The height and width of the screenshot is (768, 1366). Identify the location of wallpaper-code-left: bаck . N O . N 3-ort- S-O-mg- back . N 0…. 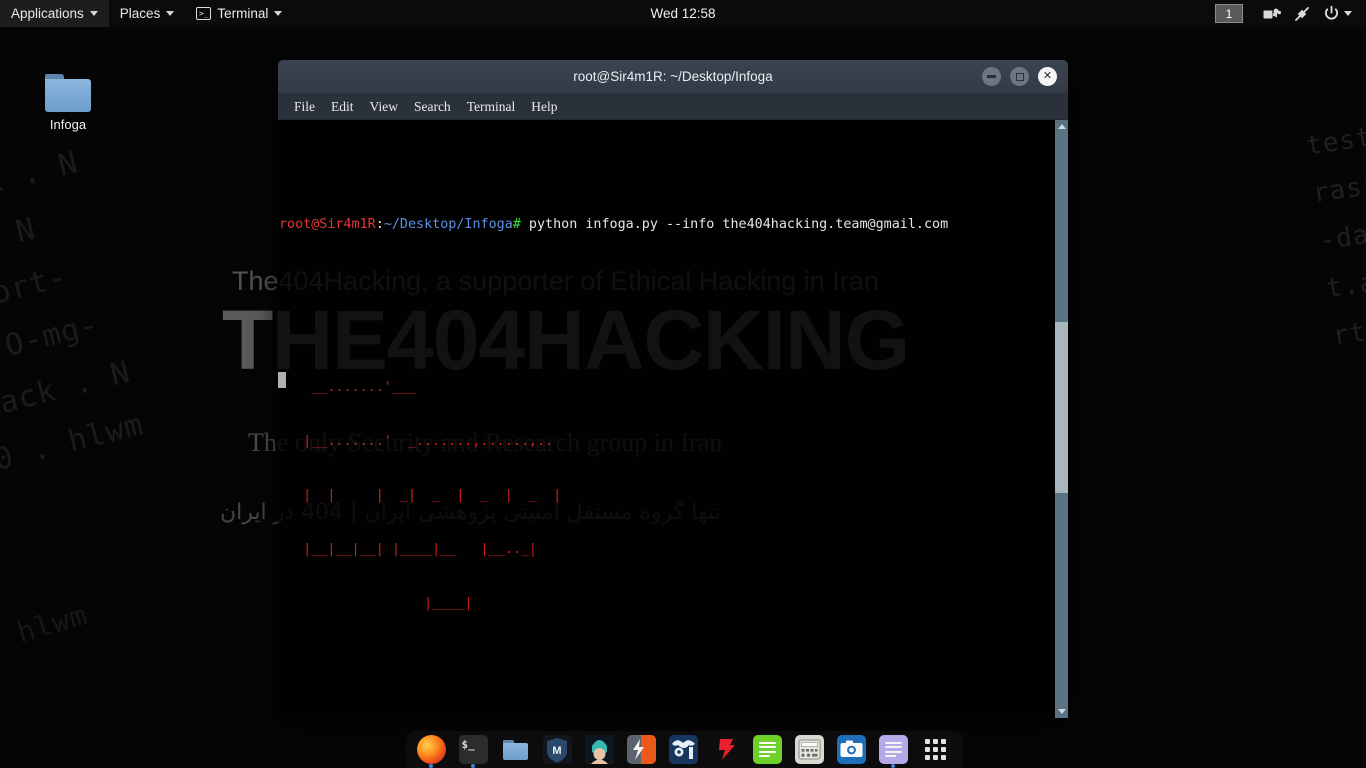
(74, 311).